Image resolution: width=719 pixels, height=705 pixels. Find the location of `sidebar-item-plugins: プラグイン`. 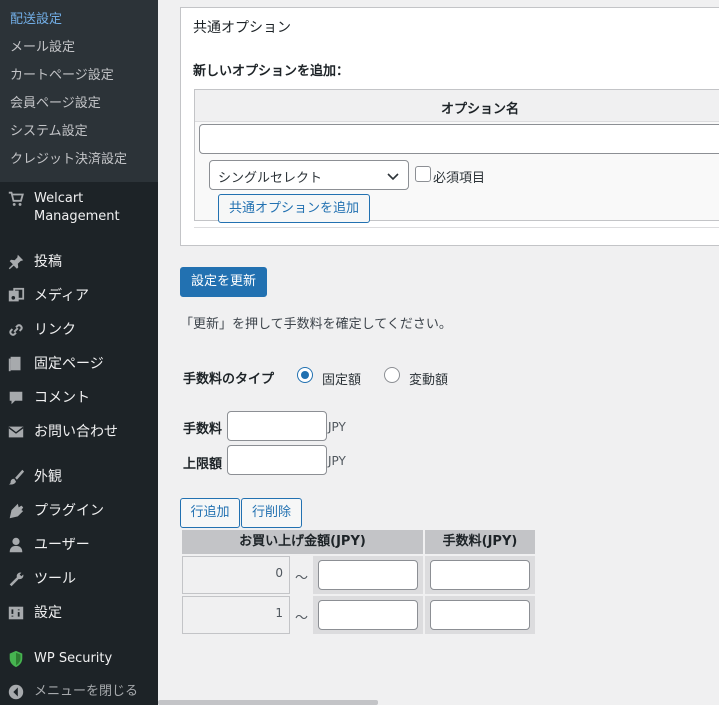

sidebar-item-plugins: プラグイン is located at coordinates (79, 511).